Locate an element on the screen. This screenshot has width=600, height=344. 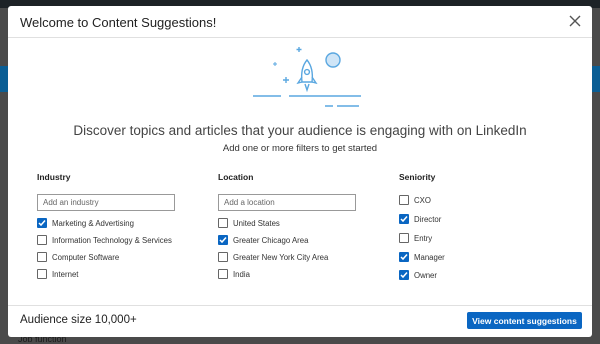
seniority-option: CXO is located at coordinates (415, 200).